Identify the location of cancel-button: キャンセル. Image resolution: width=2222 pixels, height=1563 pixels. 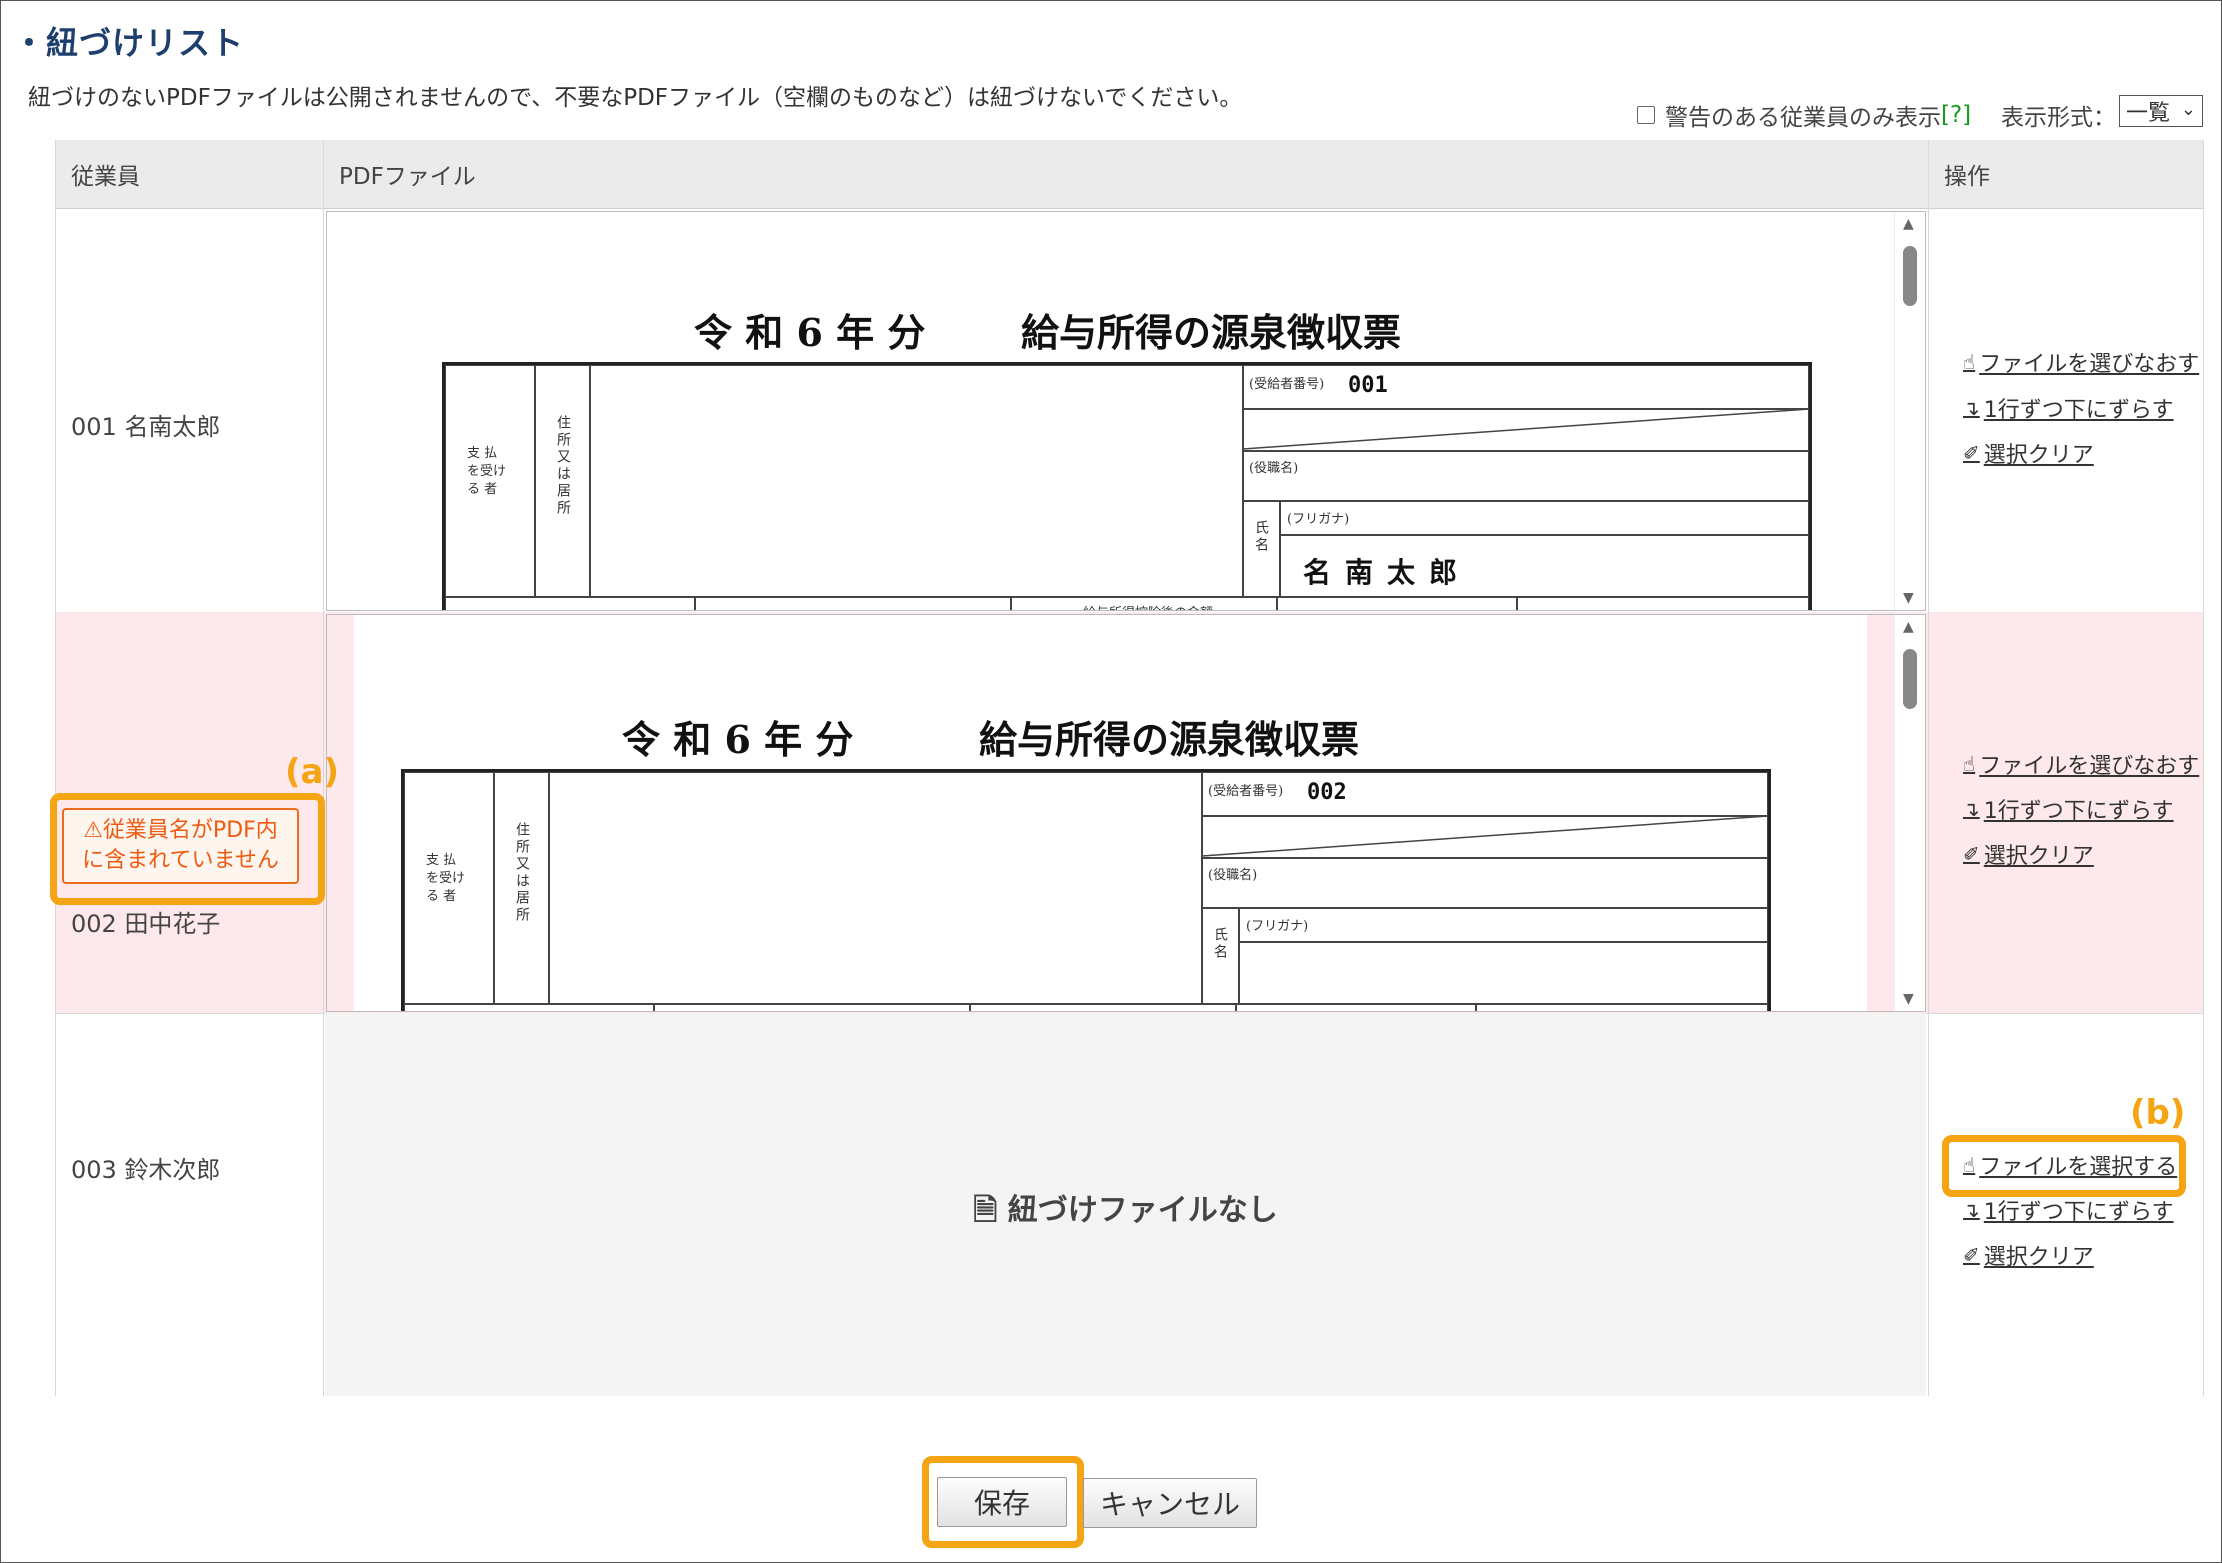
(1170, 1503).